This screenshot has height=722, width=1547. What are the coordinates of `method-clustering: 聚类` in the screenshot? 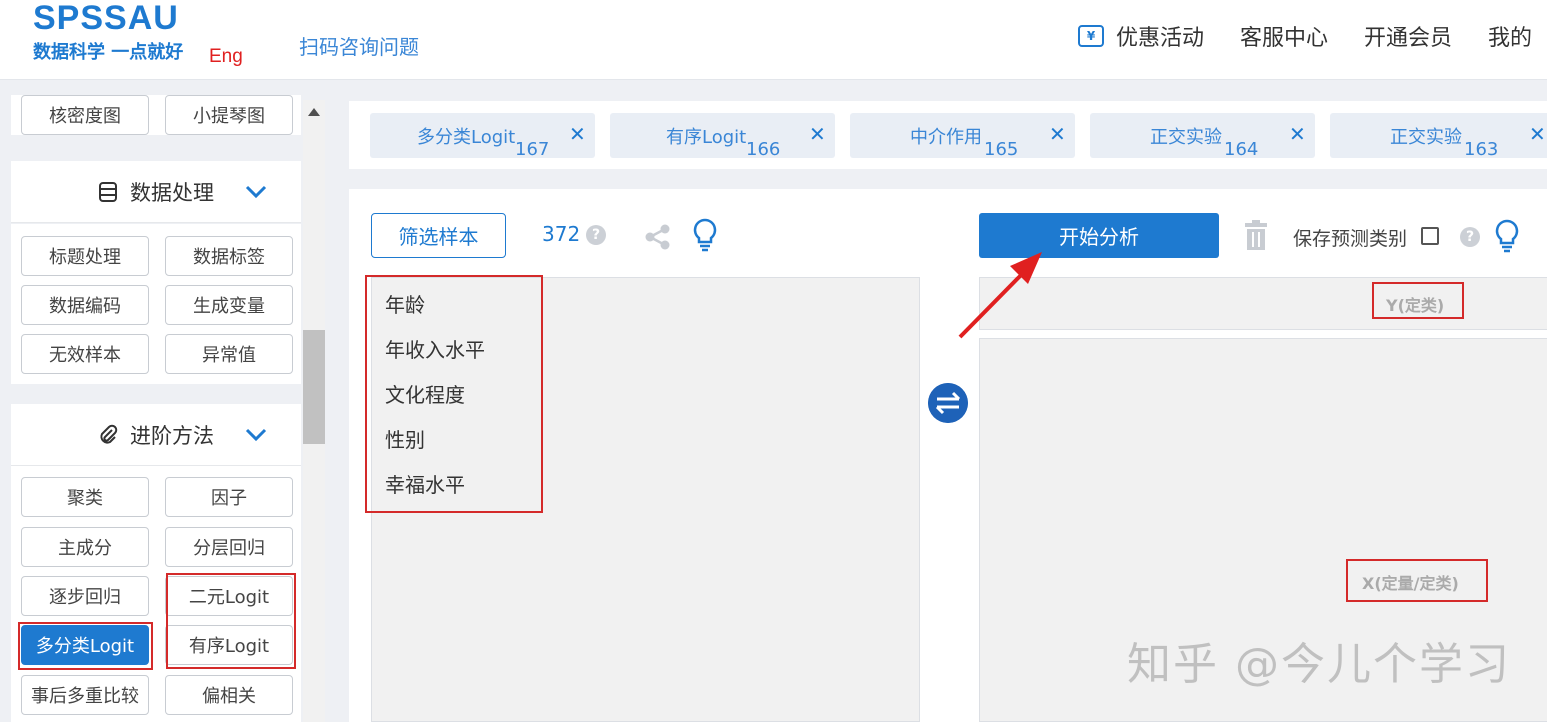 It's located at (85, 497).